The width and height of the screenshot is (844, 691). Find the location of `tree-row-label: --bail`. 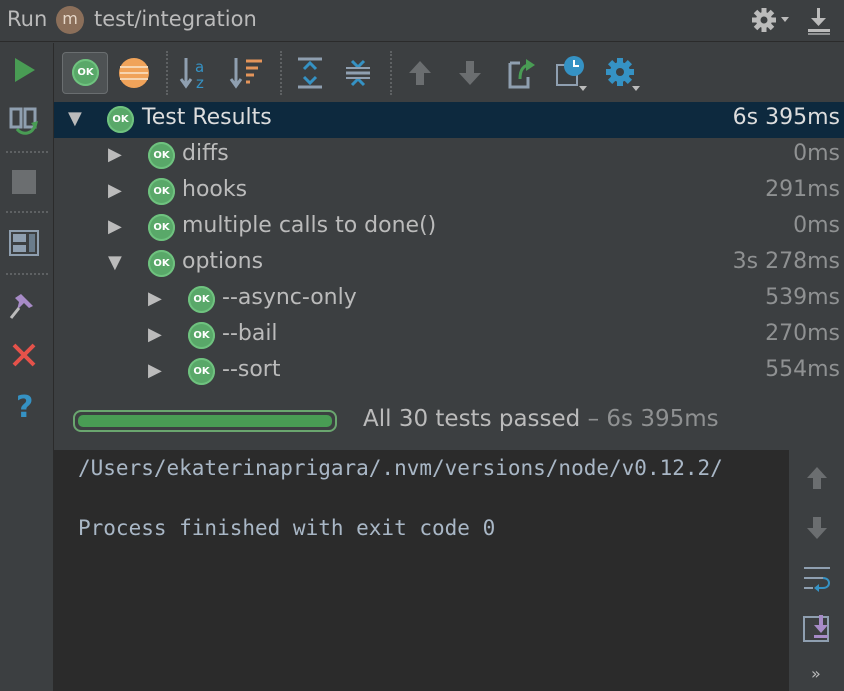

tree-row-label: --bail is located at coordinates (250, 333).